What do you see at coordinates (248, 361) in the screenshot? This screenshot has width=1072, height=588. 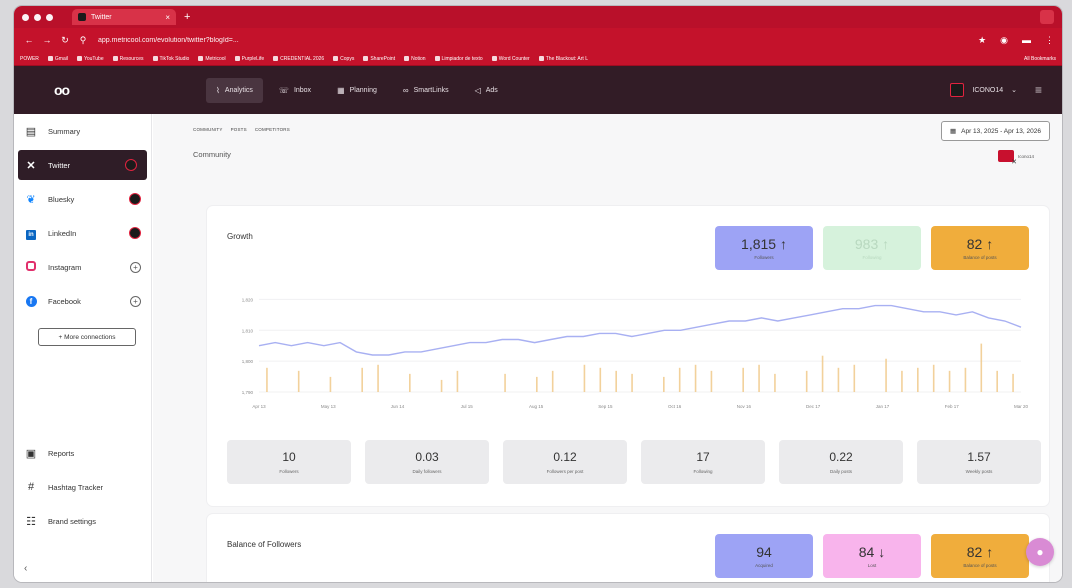 I see `y-tick-label: 1,800` at bounding box center [248, 361].